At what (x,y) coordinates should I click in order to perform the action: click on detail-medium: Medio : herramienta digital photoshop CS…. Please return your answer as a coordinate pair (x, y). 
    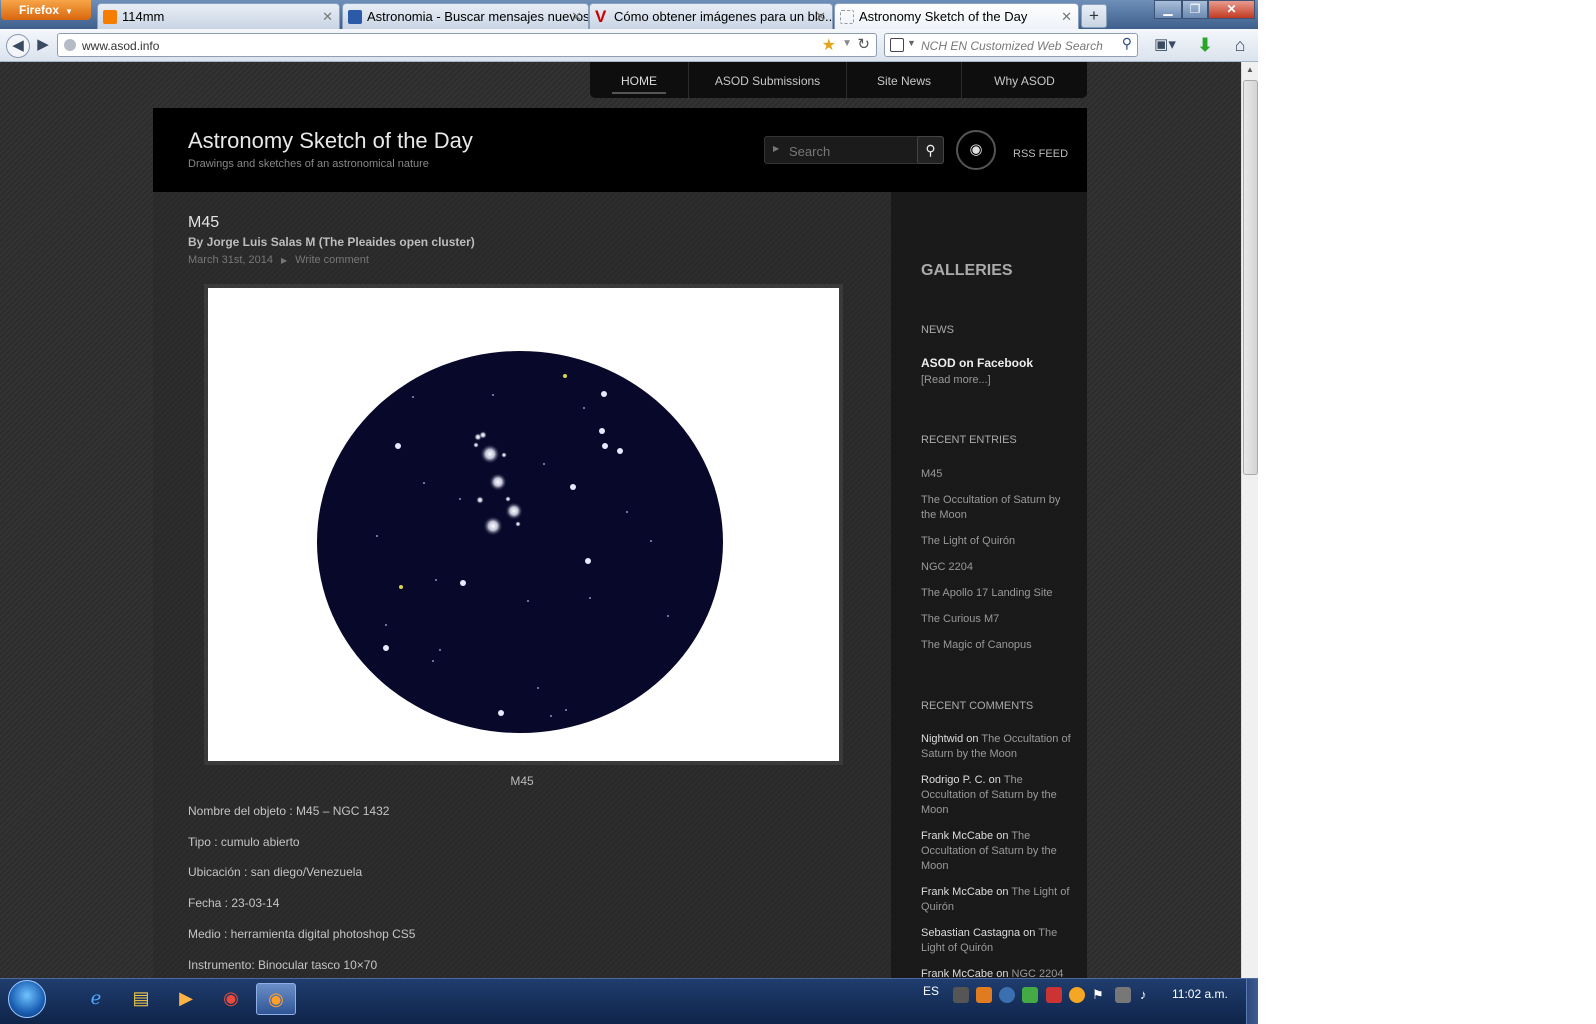
    Looking at the image, I should click on (302, 934).